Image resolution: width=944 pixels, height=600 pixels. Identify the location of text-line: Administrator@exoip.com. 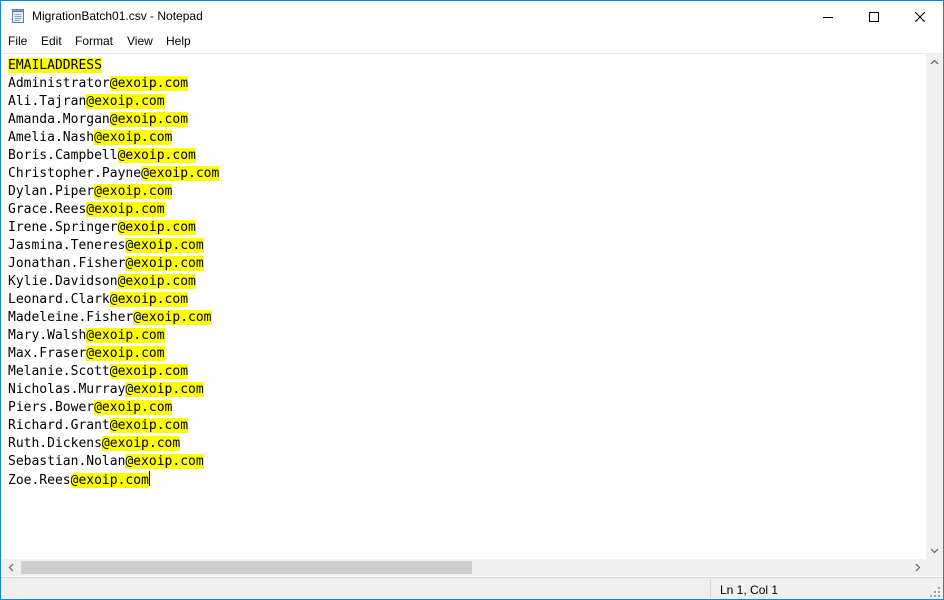
(113, 84).